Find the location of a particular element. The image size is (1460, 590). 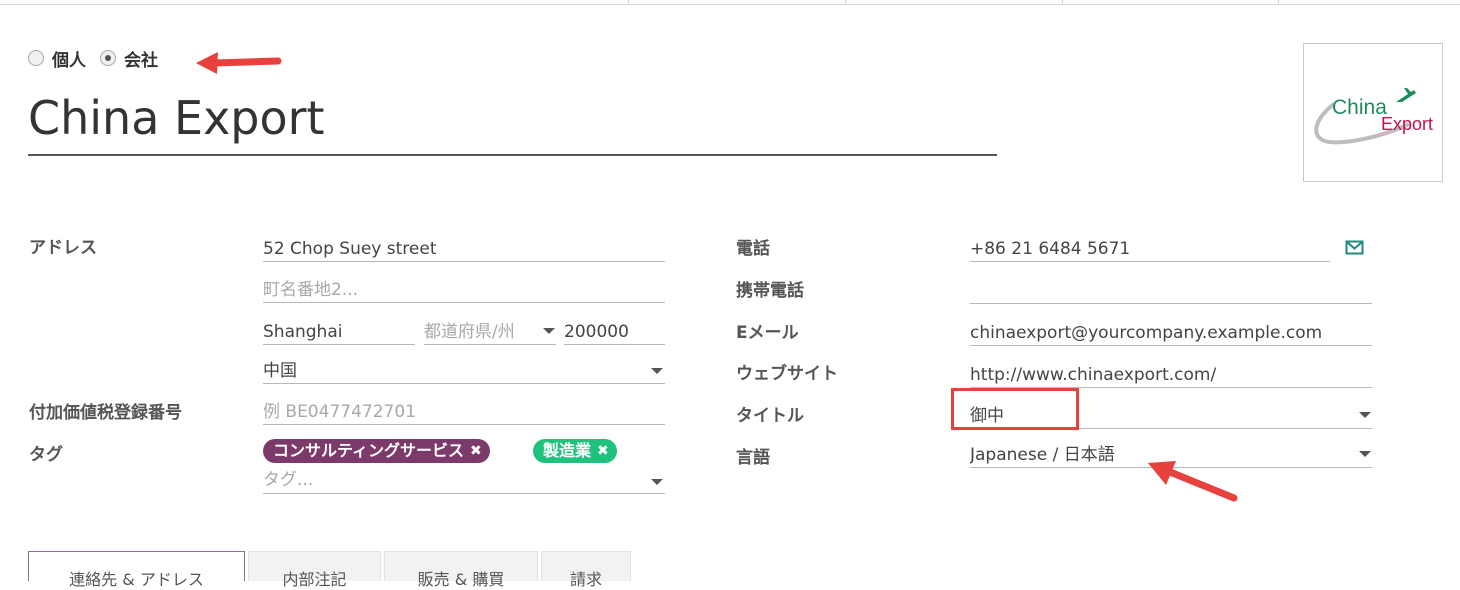

language-value: Japanese / 日本語 is located at coordinates (1042, 455).